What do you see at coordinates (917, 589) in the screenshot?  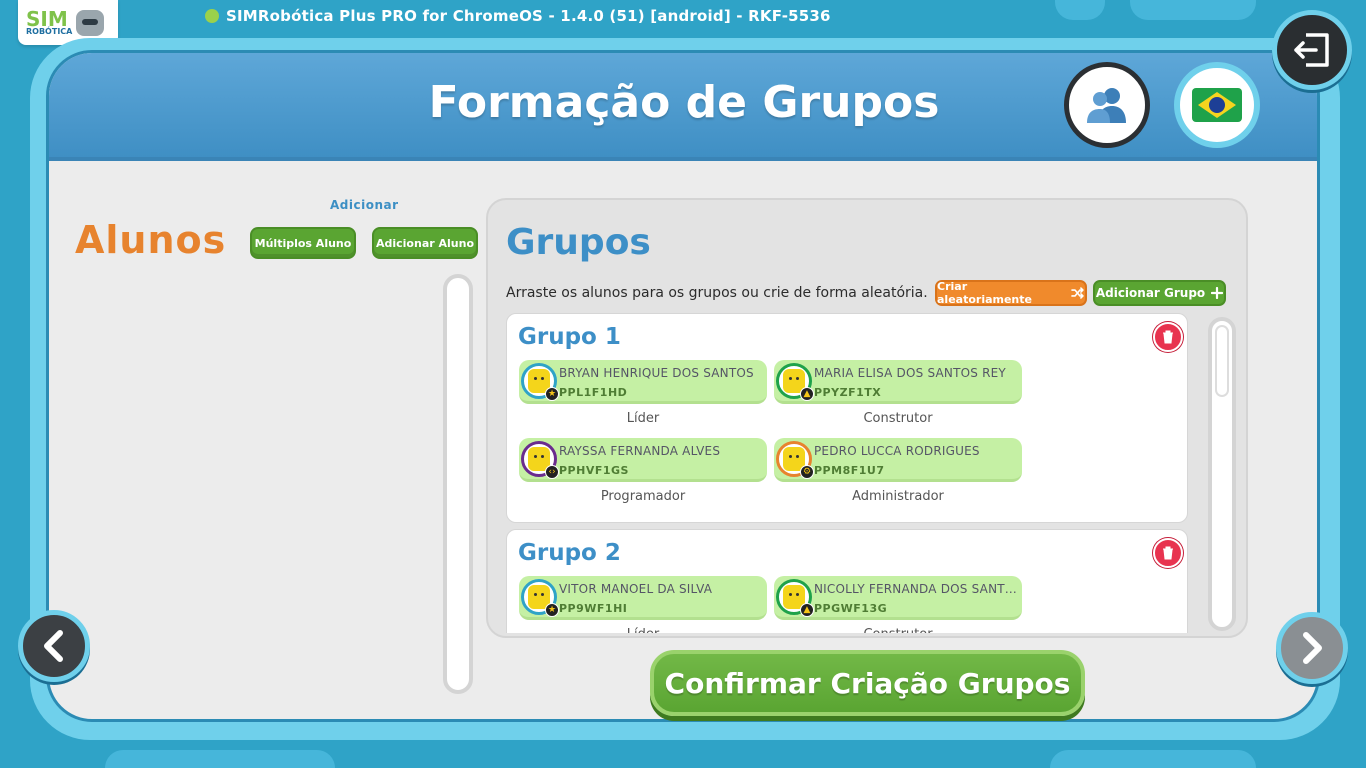 I see `member-name: NICOLLY FERNANDA DOS SANTOS` at bounding box center [917, 589].